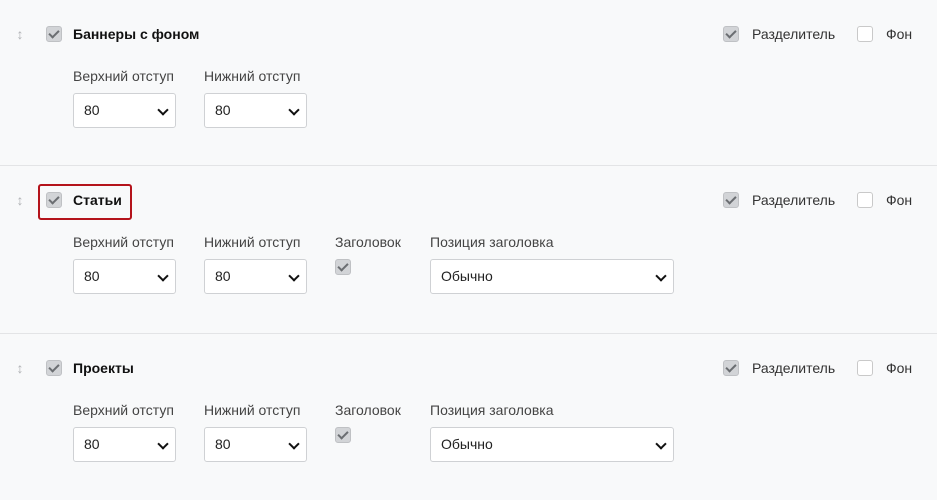  Describe the element at coordinates (136, 34) in the screenshot. I see `section-title: Баннеры с фоном` at that location.